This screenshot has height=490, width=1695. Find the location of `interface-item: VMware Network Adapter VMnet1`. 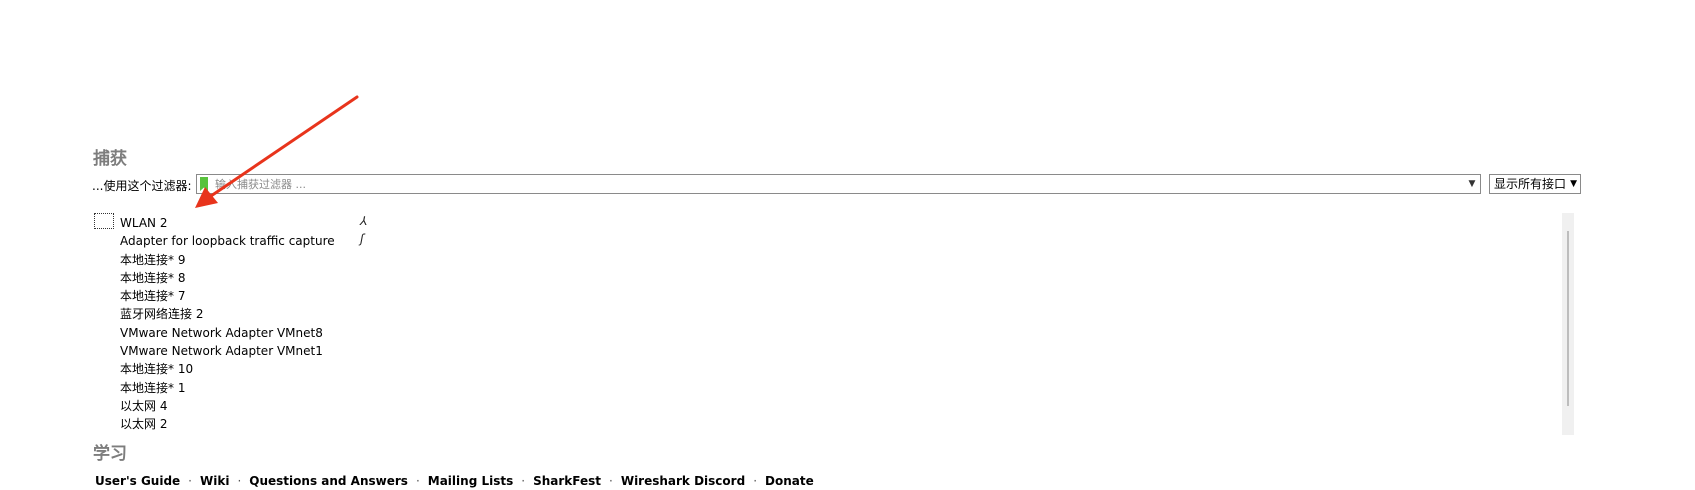

interface-item: VMware Network Adapter VMnet1 is located at coordinates (227, 351).